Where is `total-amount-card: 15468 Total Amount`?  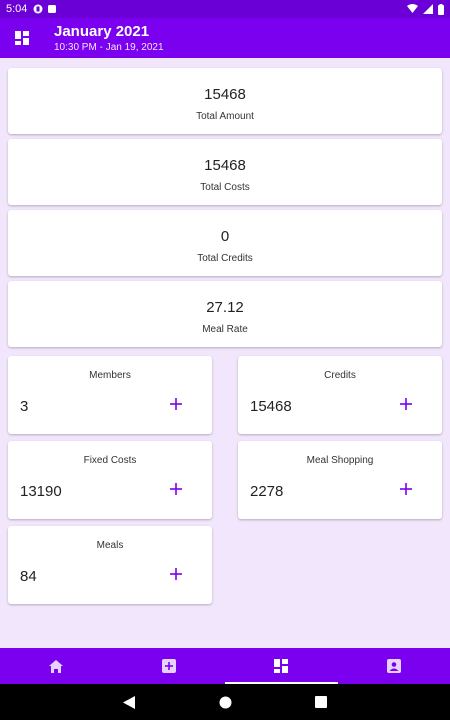
total-amount-card: 15468 Total Amount is located at coordinates (225, 101).